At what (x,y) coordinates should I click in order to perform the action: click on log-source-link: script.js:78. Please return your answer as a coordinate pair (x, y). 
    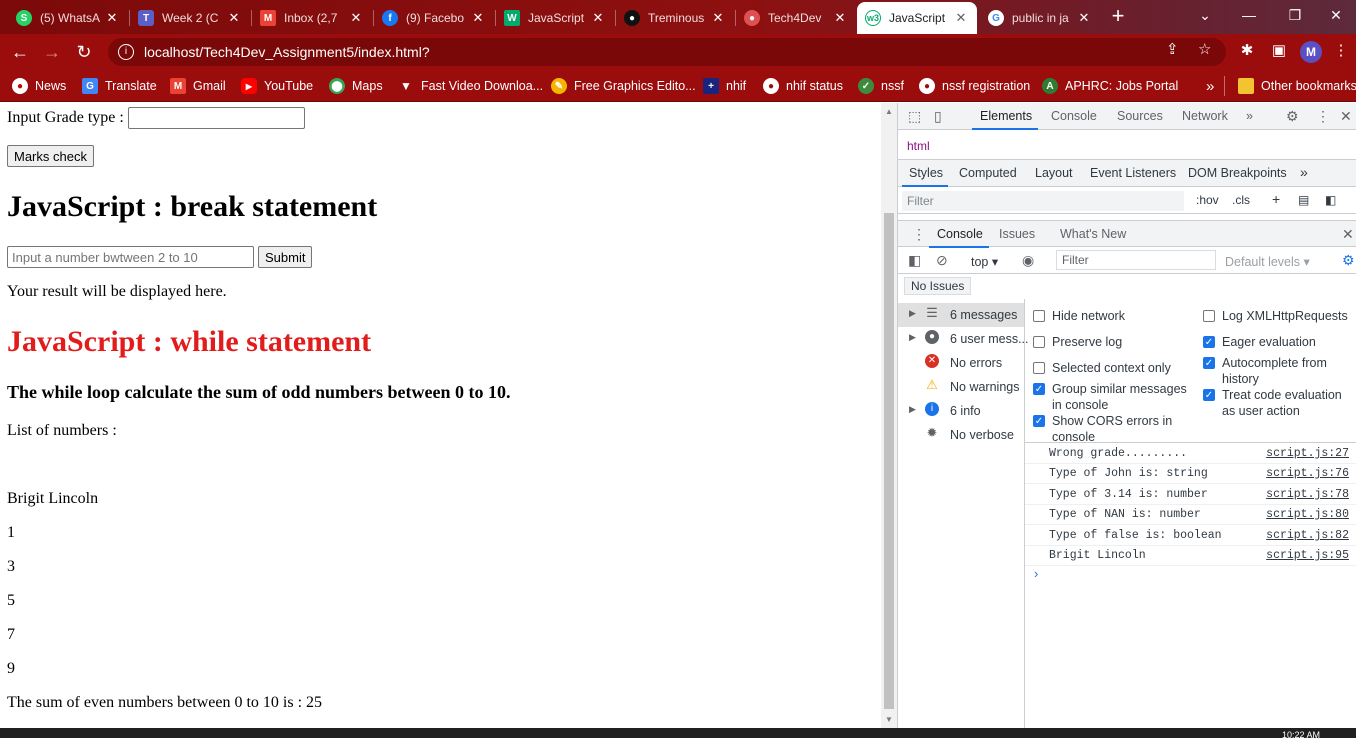
    Looking at the image, I should click on (1307, 494).